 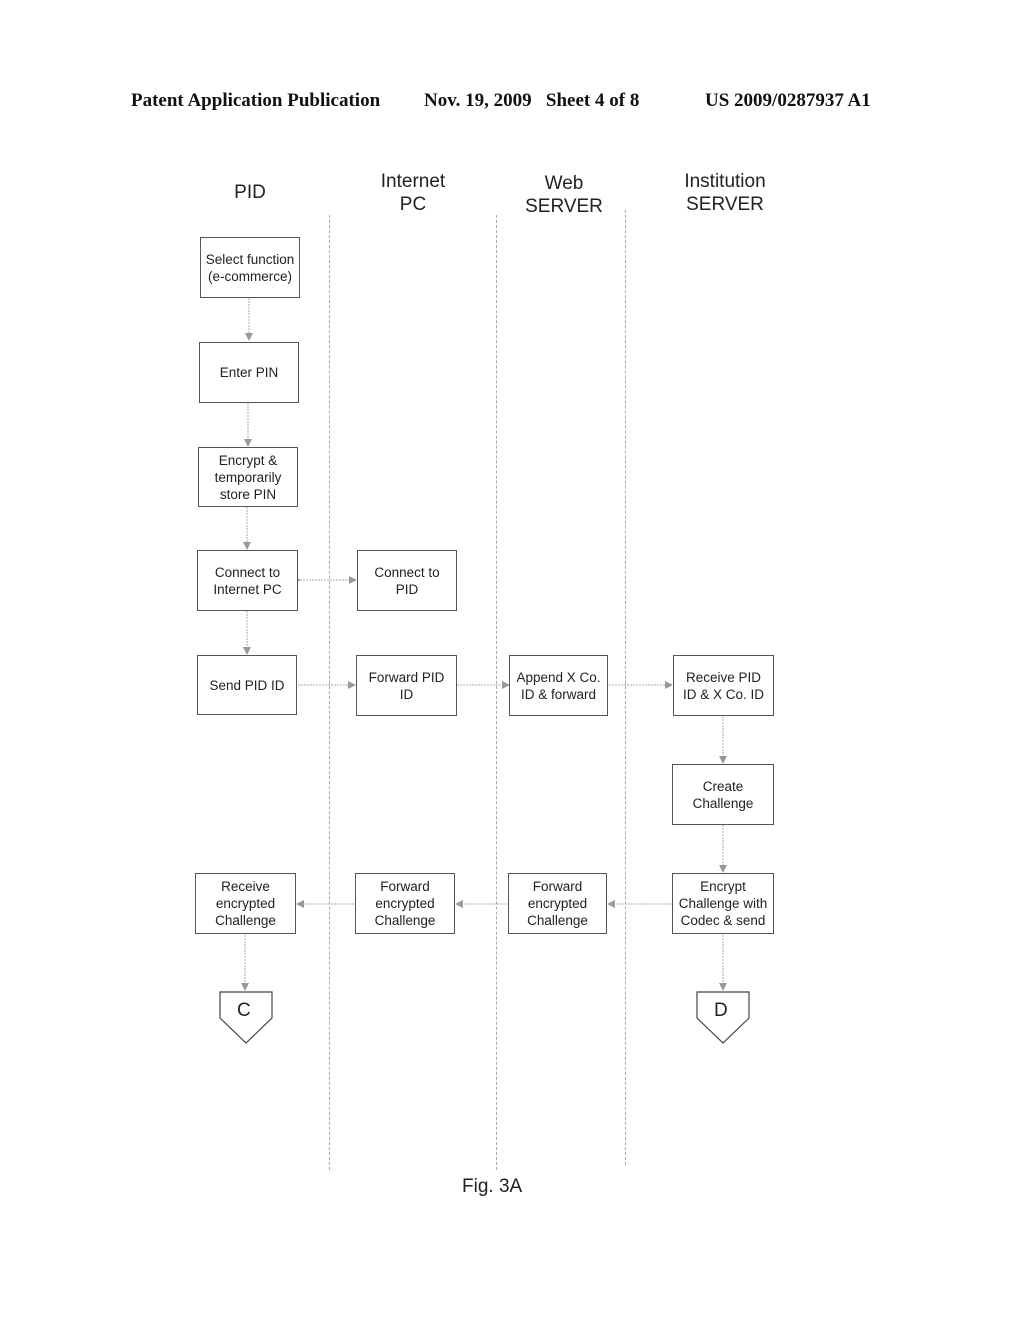 I want to click on step-encrypt-store-pin: Encrypt & temporarily store PIN, so click(x=248, y=477).